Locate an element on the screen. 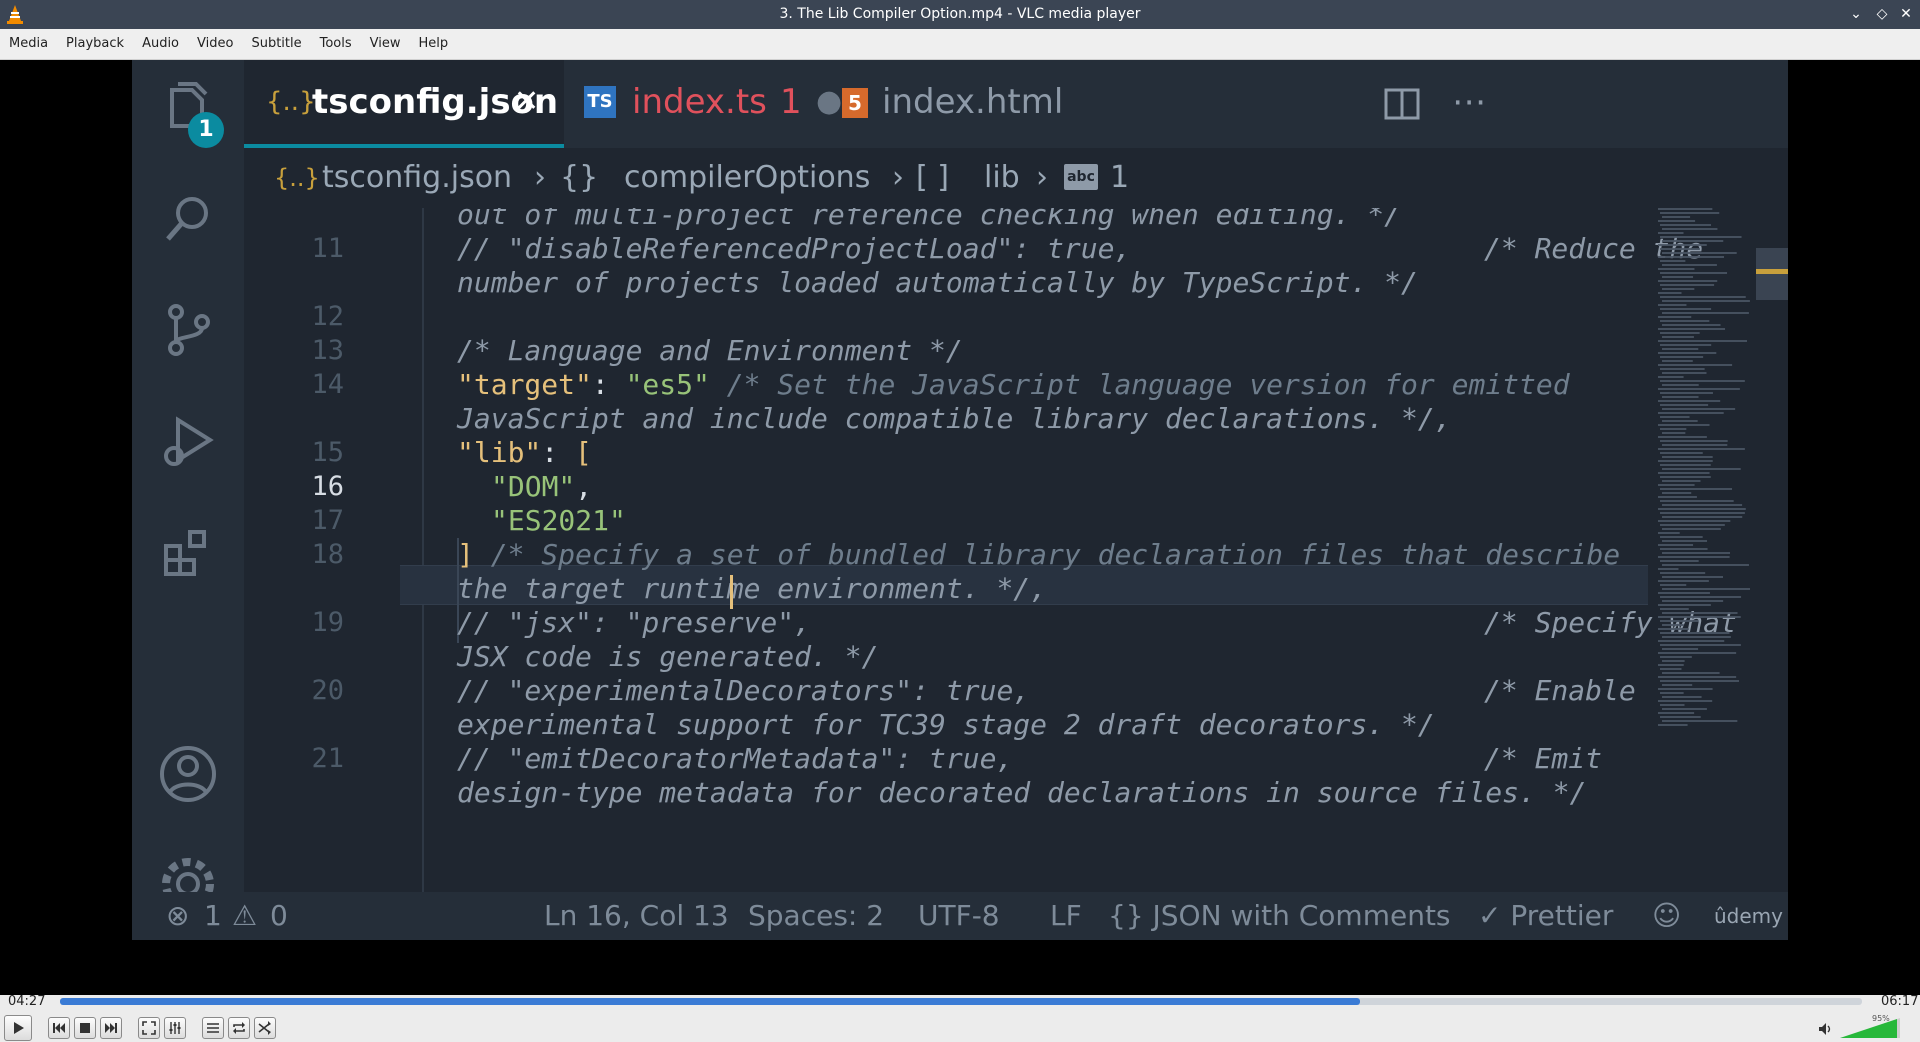 This screenshot has width=1920, height=1042. menu-playback: Playback is located at coordinates (95, 44).